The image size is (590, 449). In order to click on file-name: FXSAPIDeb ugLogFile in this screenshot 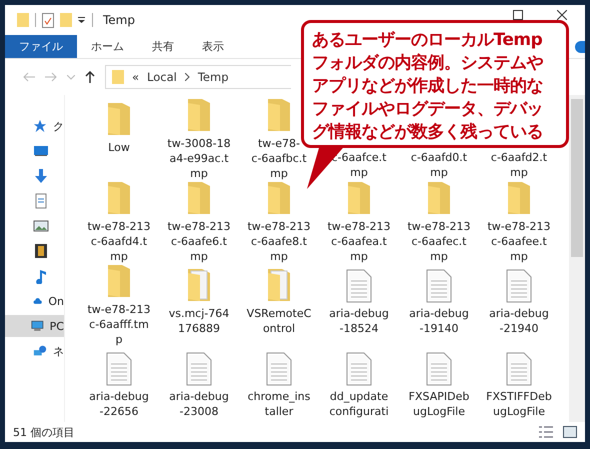, I will do `click(439, 404)`.